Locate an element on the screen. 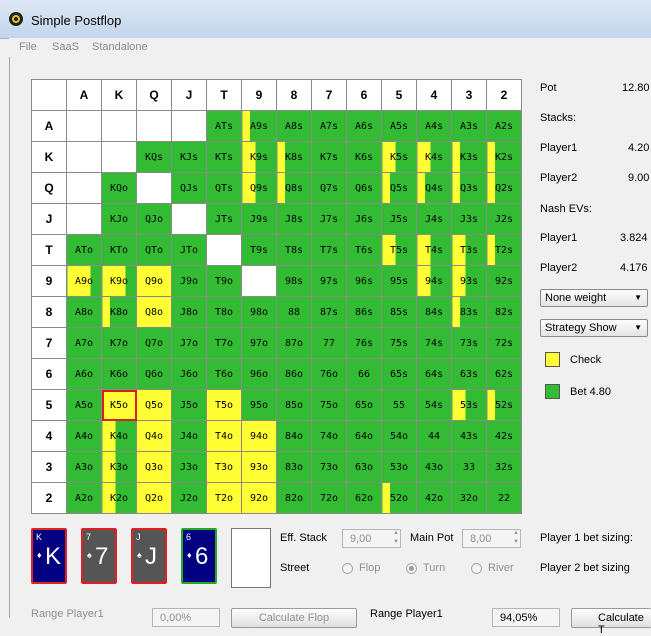 Image resolution: width=651 pixels, height=636 pixels. hand-cell: Q5o is located at coordinates (154, 405).